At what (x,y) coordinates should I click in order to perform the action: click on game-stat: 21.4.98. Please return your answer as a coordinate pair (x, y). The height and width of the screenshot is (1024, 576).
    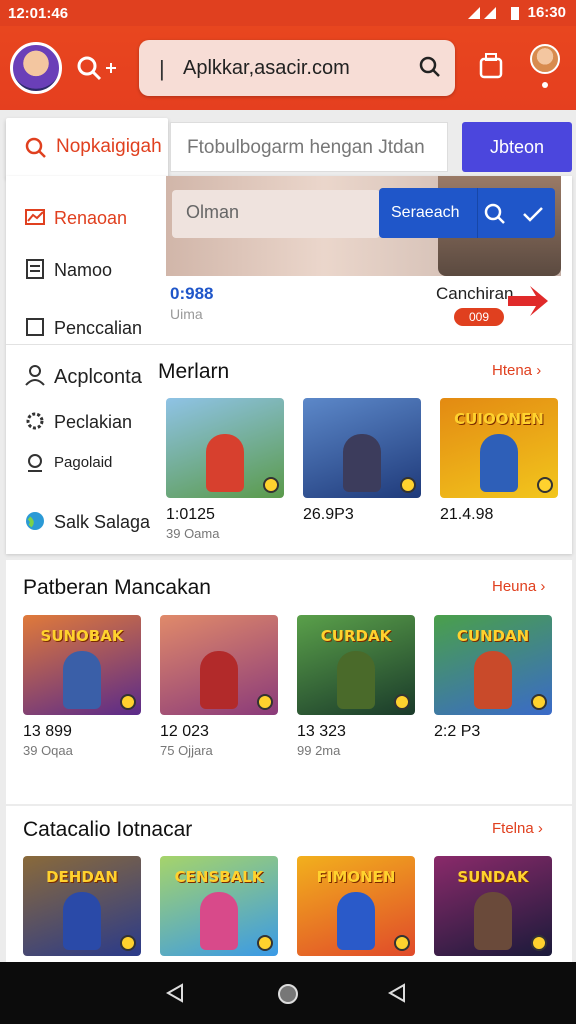
    Looking at the image, I should click on (467, 514).